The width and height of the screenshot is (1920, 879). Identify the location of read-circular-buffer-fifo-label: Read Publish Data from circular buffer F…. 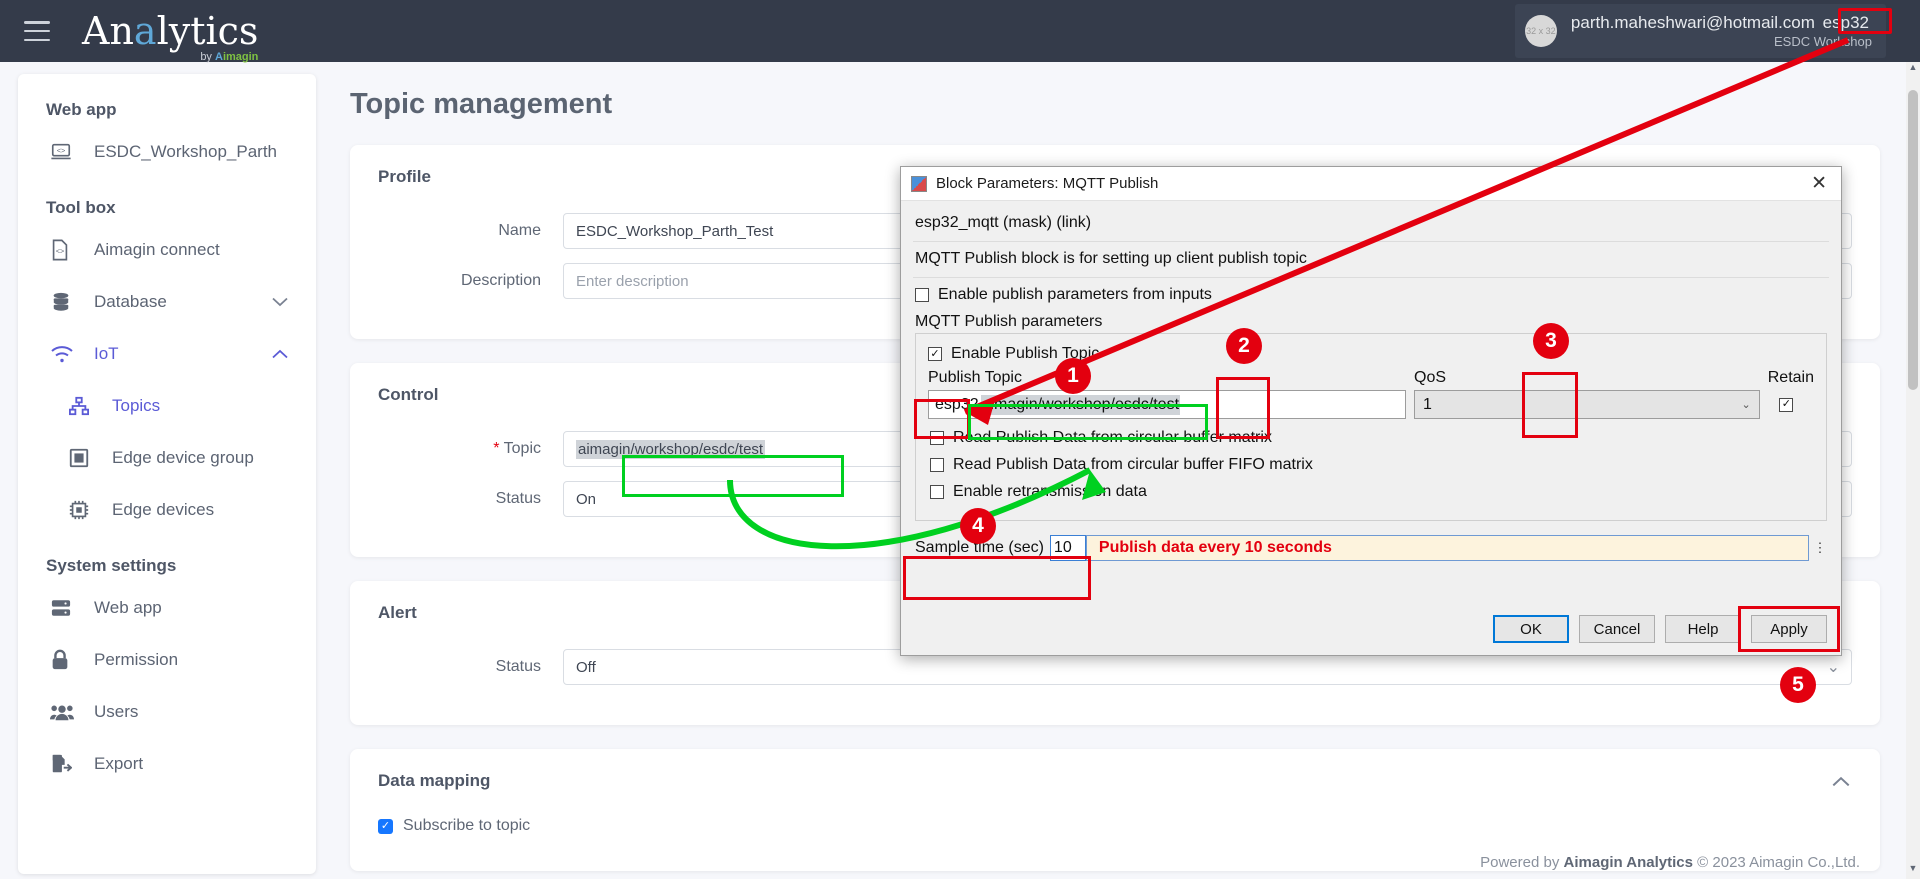
(1133, 464).